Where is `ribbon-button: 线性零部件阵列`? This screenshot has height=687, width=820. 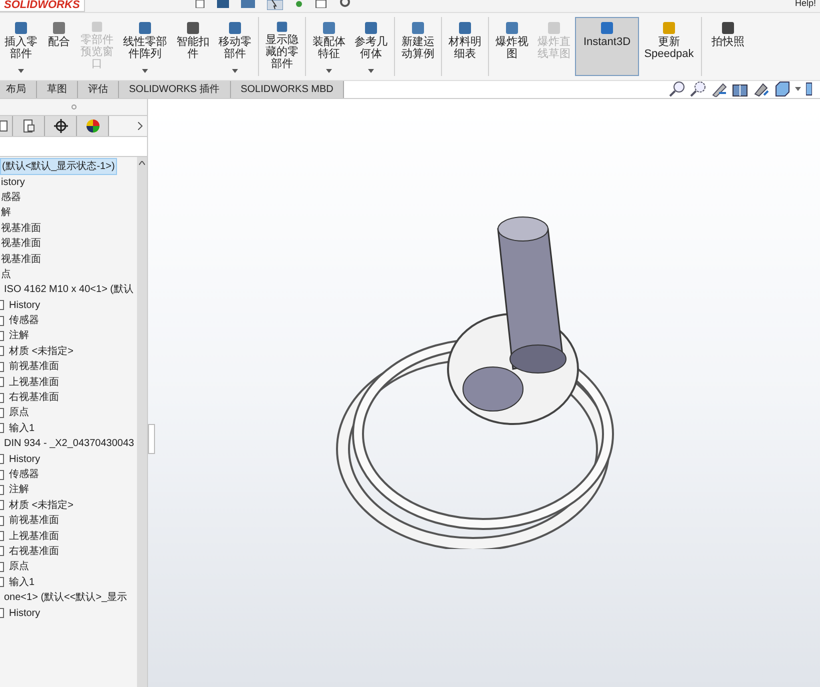
ribbon-button: 线性零部件阵列 is located at coordinates (145, 46).